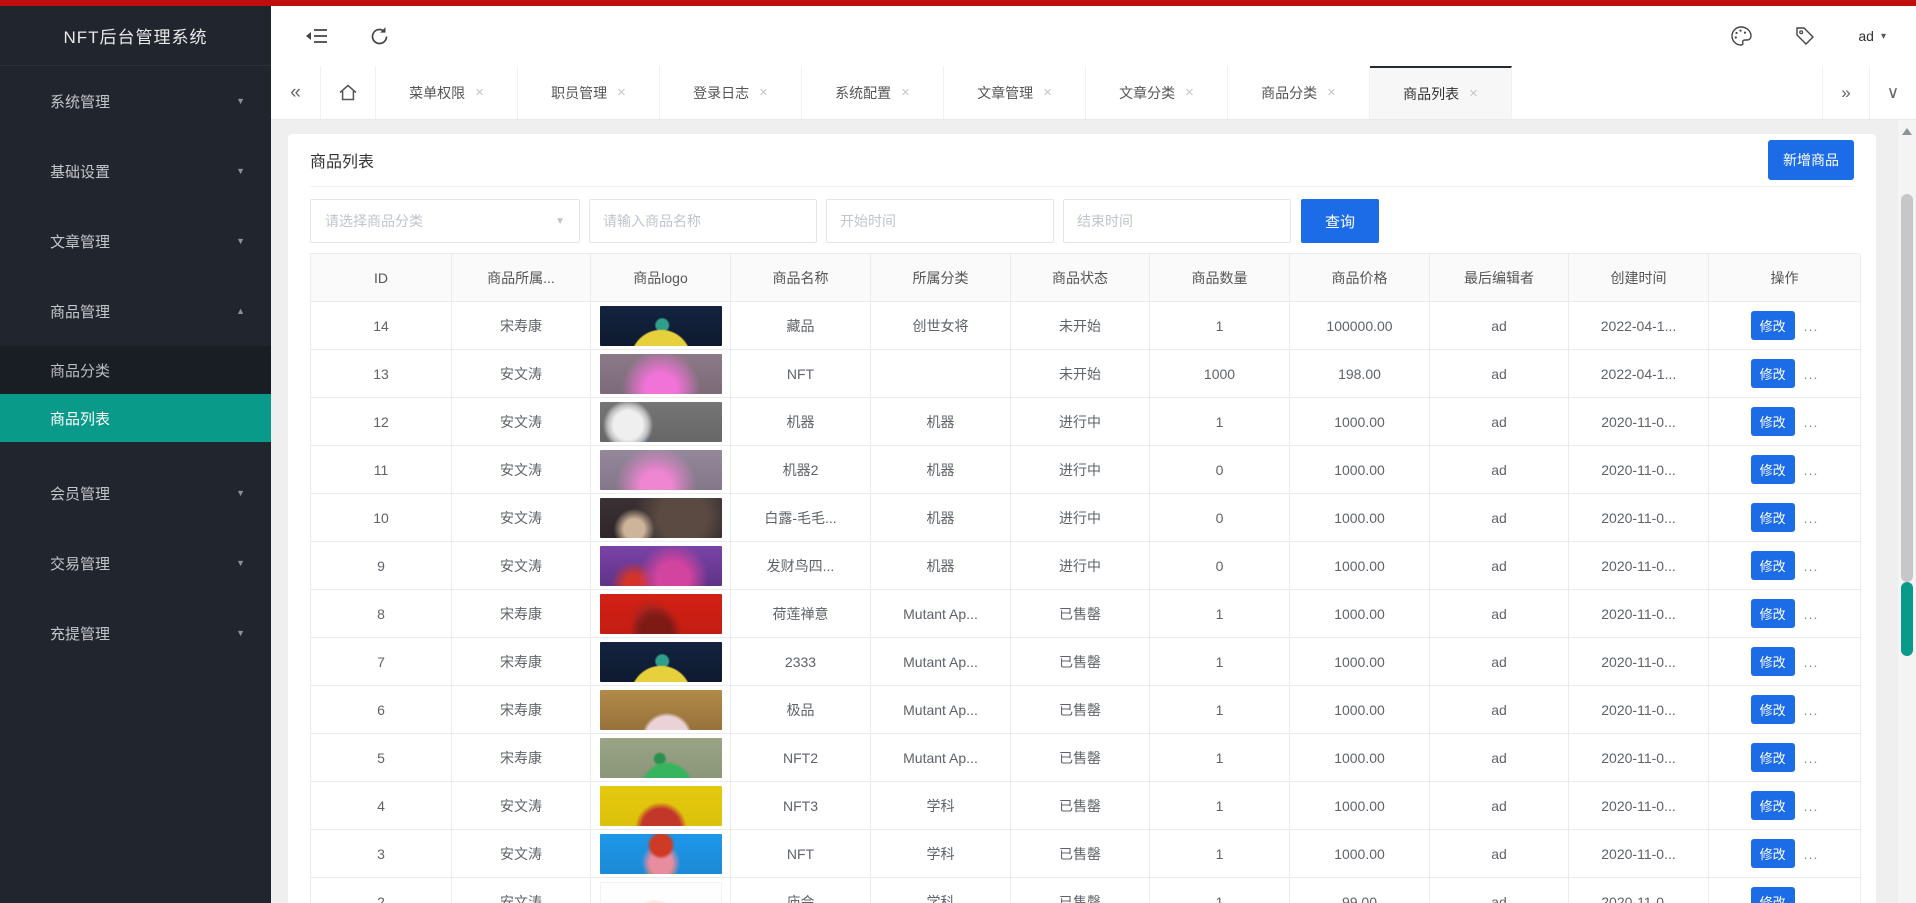 This screenshot has width=1916, height=903. Describe the element at coordinates (135, 101) in the screenshot. I see `sidebar-item-system: 系统管理 ▼` at that location.